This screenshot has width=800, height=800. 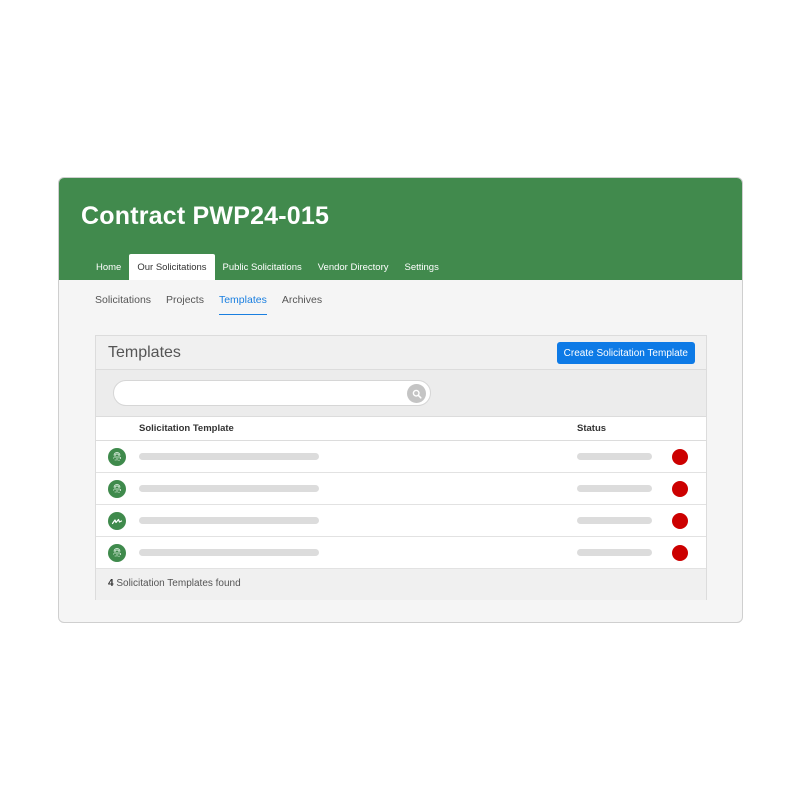 What do you see at coordinates (242, 304) in the screenshot?
I see `tab-templates: Templates` at bounding box center [242, 304].